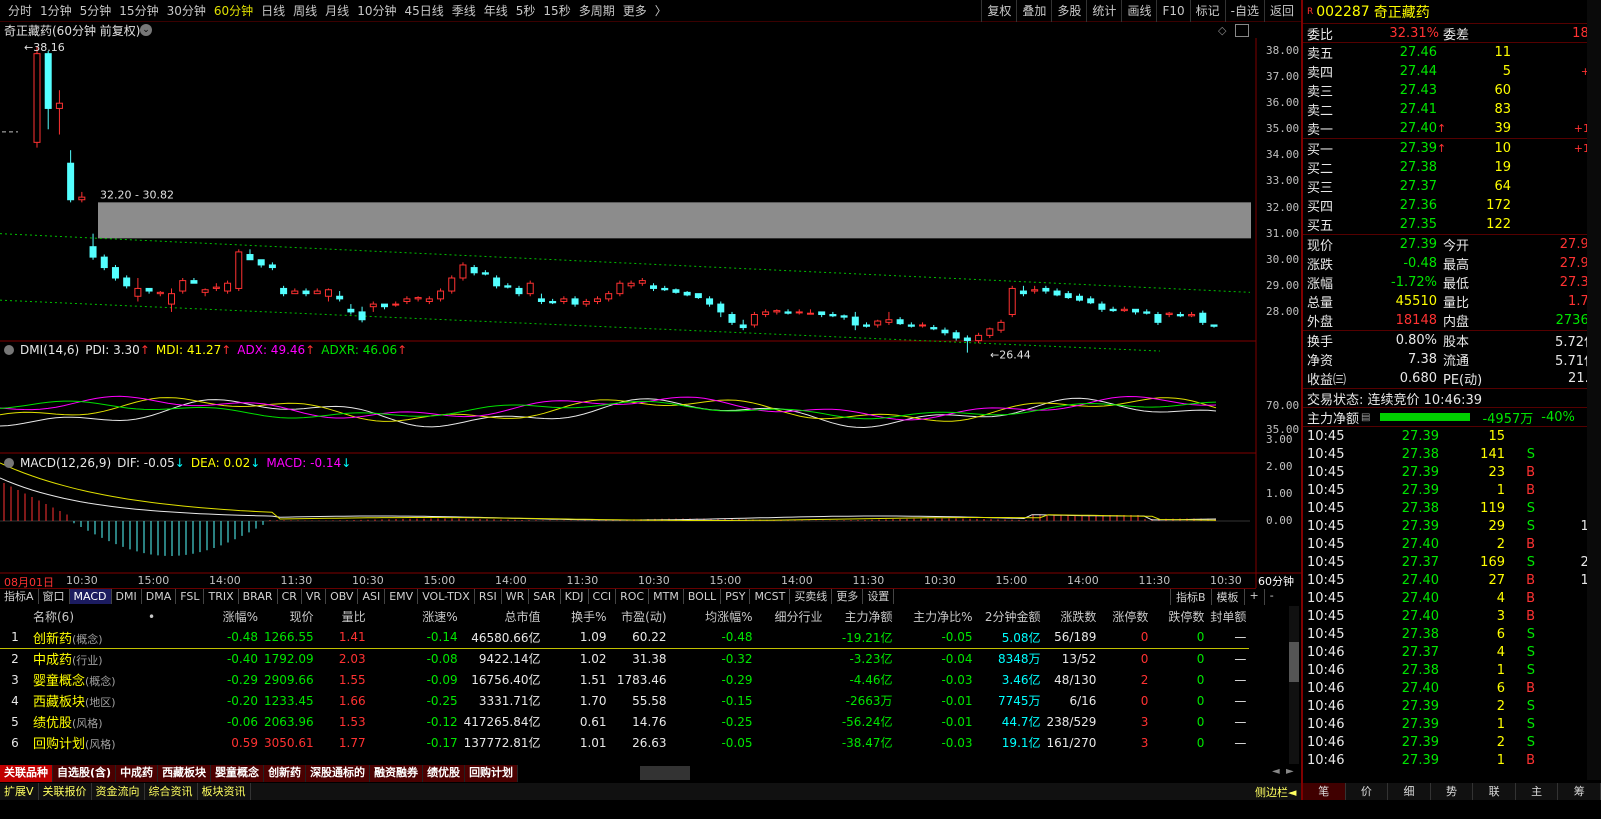 Image resolution: width=1601 pixels, height=819 pixels. I want to click on right-tab-0: 笔, so click(1324, 791).